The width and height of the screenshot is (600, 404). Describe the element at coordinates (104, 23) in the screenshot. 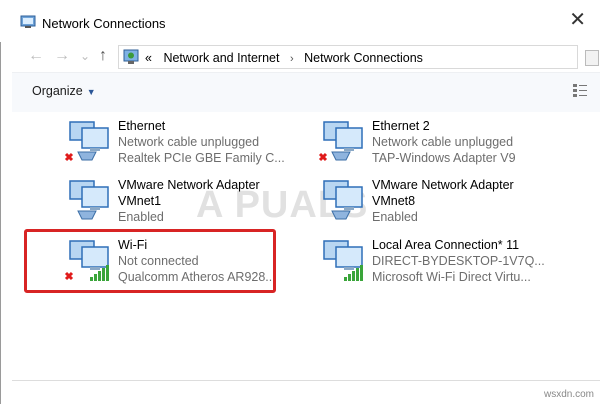

I see `window-title: Network Connections` at that location.